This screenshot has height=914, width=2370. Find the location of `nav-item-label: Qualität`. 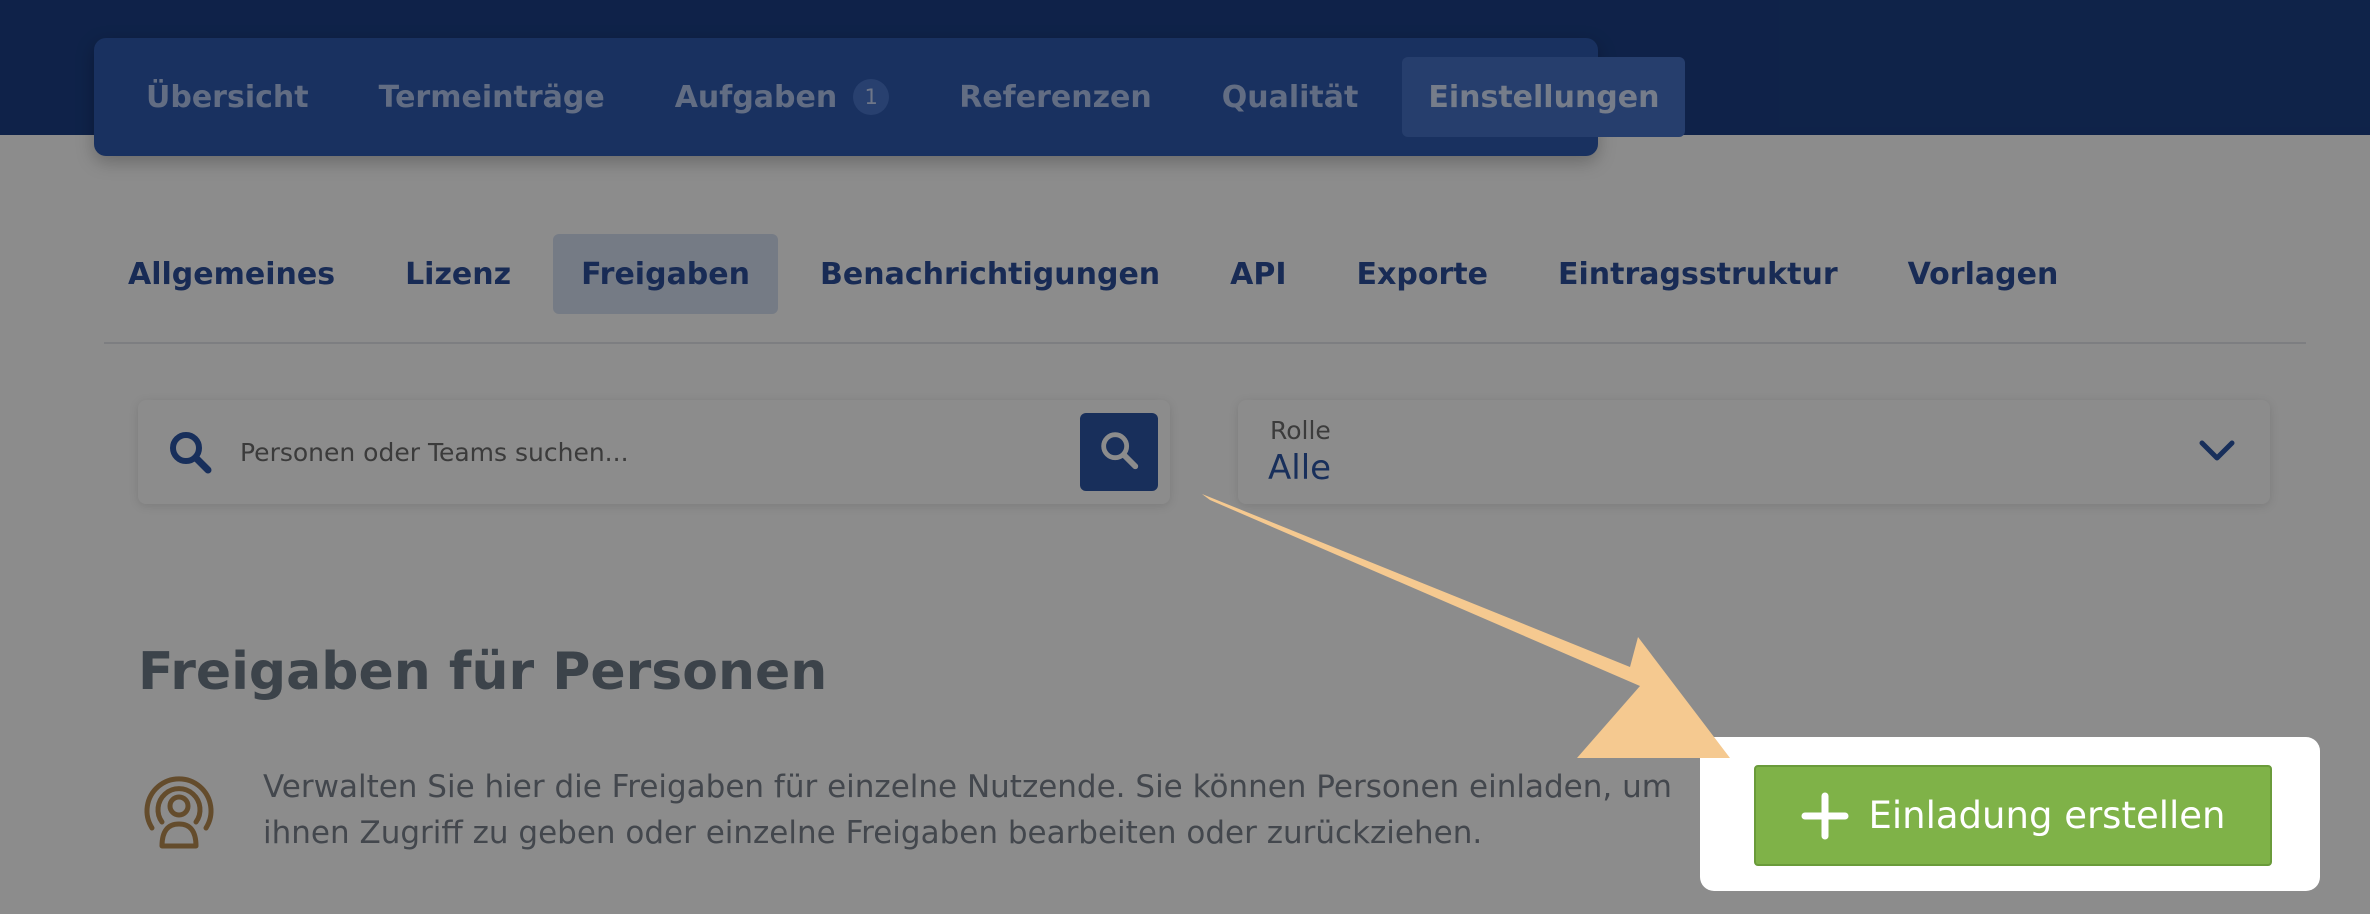

nav-item-label: Qualität is located at coordinates (1290, 97).